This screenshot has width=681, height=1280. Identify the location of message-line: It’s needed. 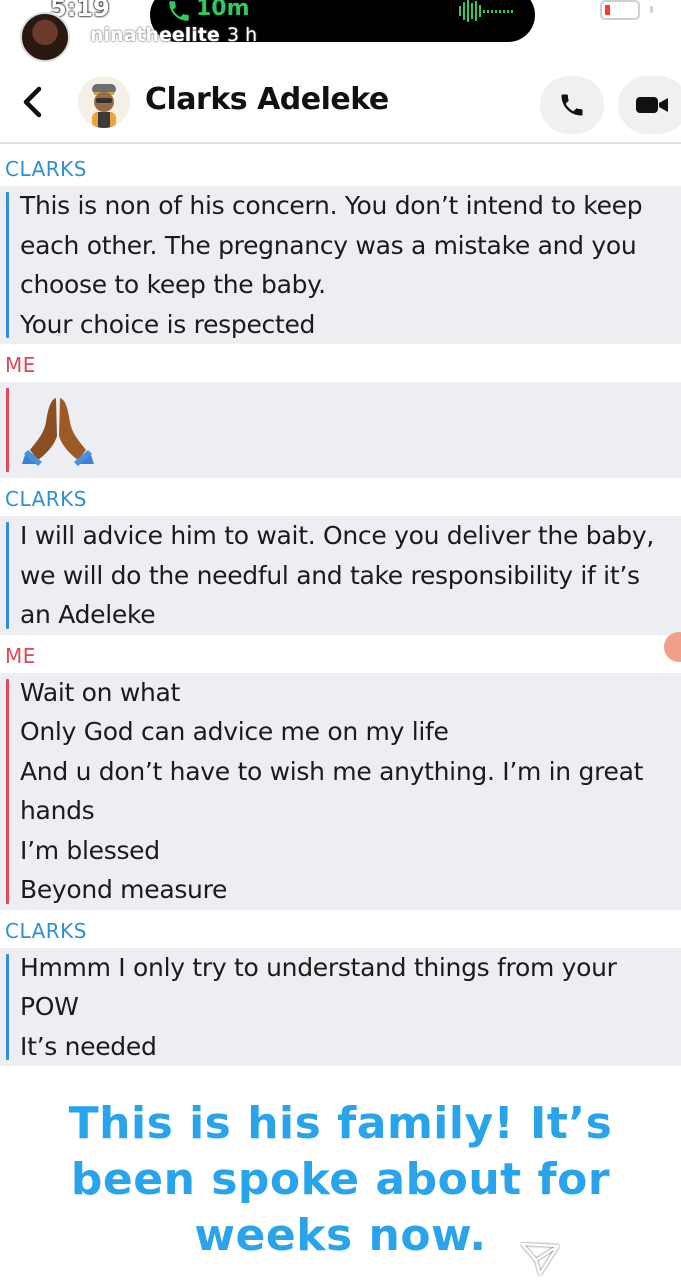
(88, 1046).